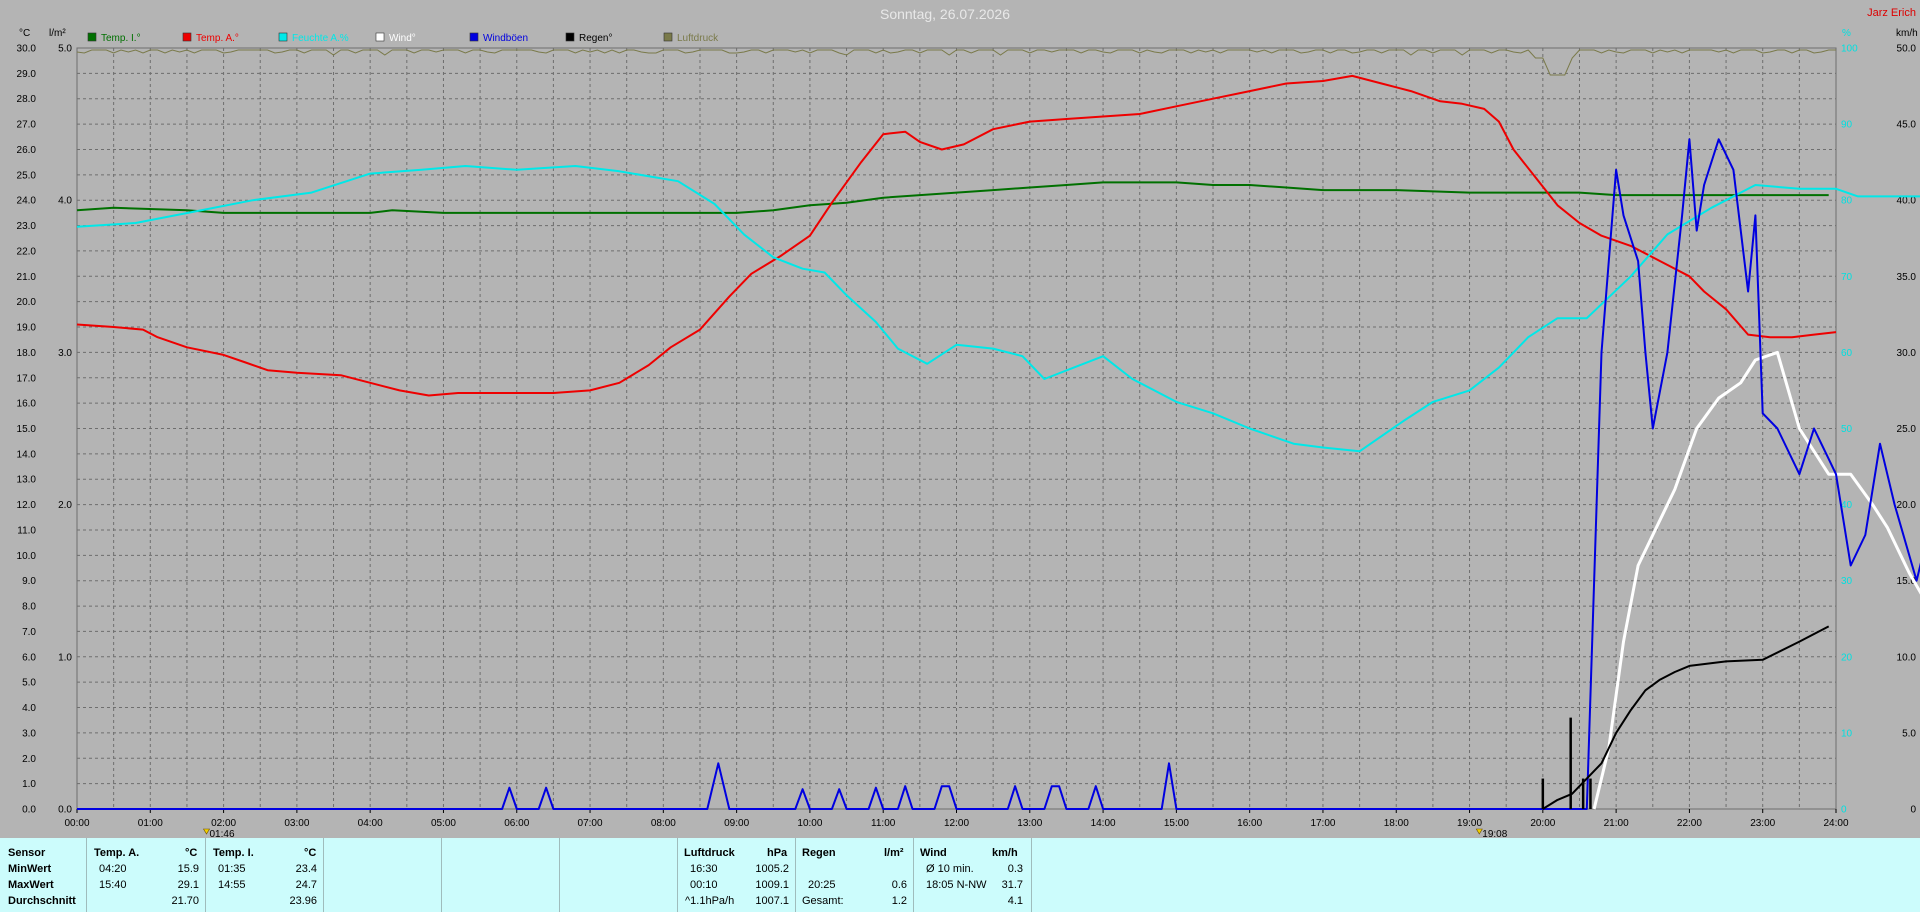 The width and height of the screenshot is (1920, 912). What do you see at coordinates (772, 885) in the screenshot?
I see `luftdruck-max-value: 1009.1` at bounding box center [772, 885].